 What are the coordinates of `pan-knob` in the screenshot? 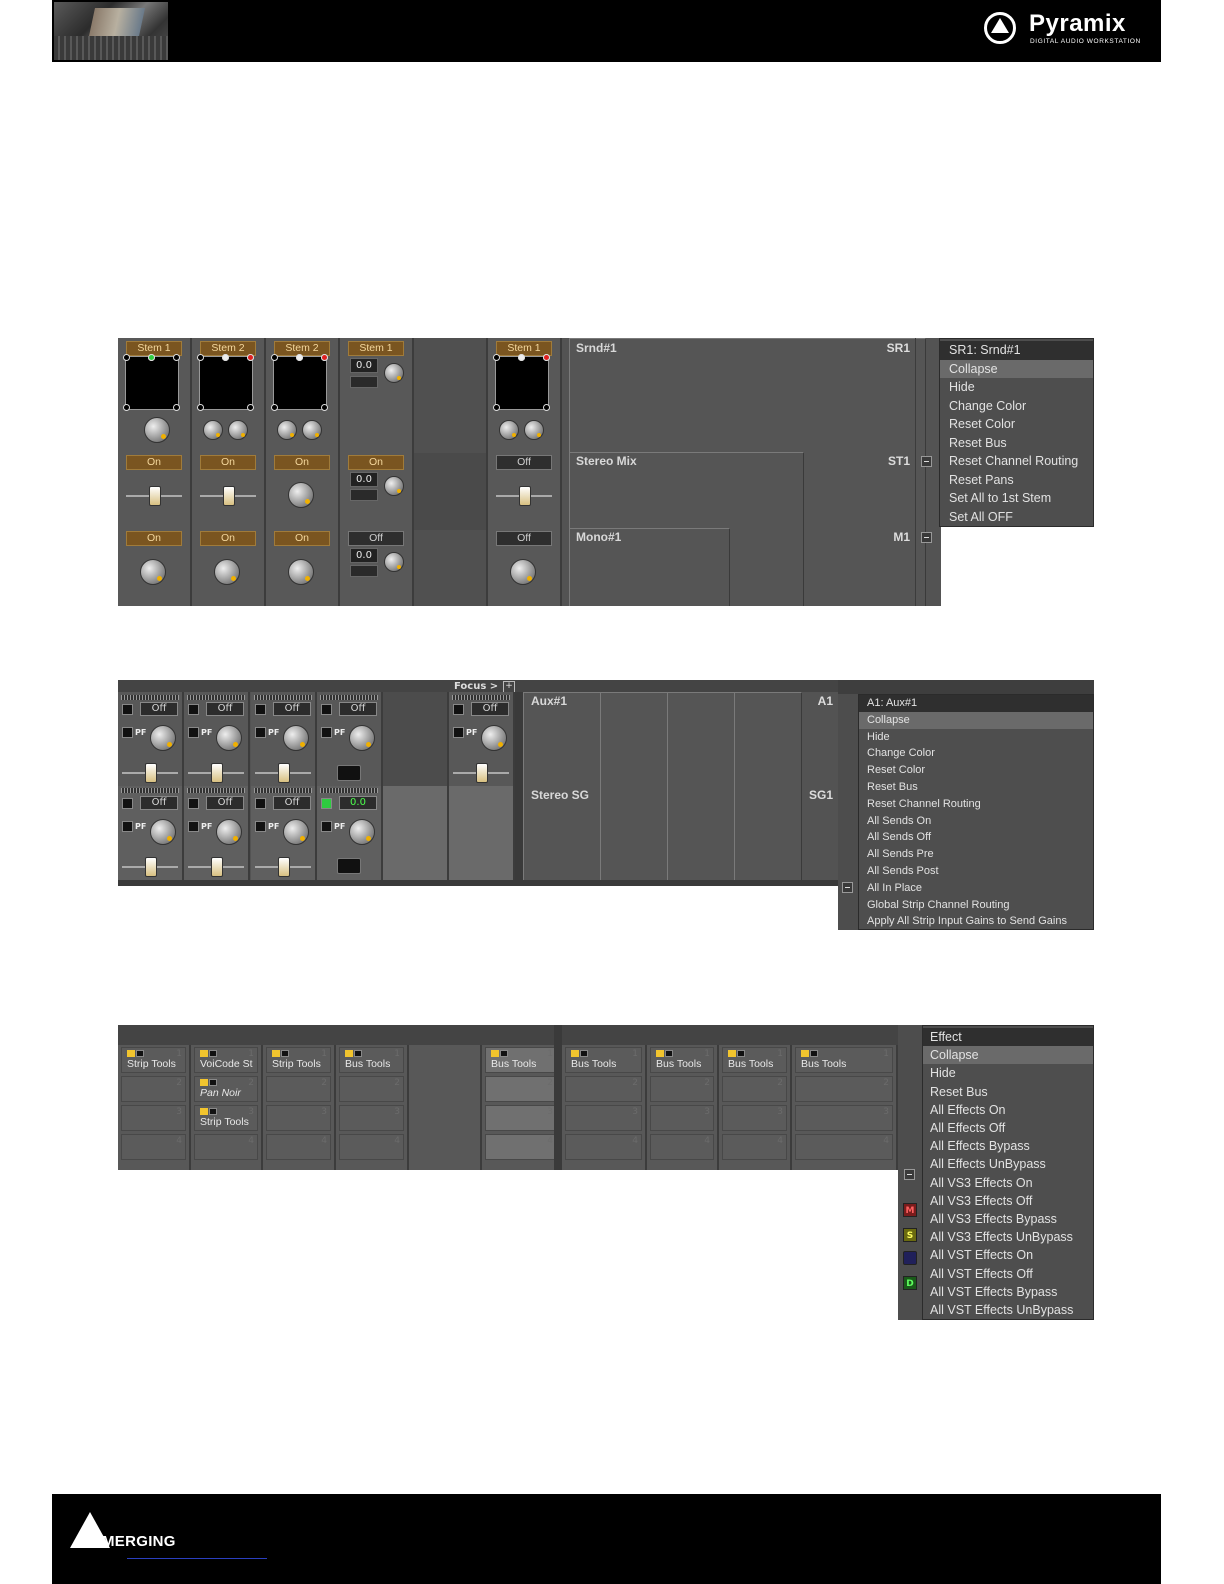 It's located at (157, 430).